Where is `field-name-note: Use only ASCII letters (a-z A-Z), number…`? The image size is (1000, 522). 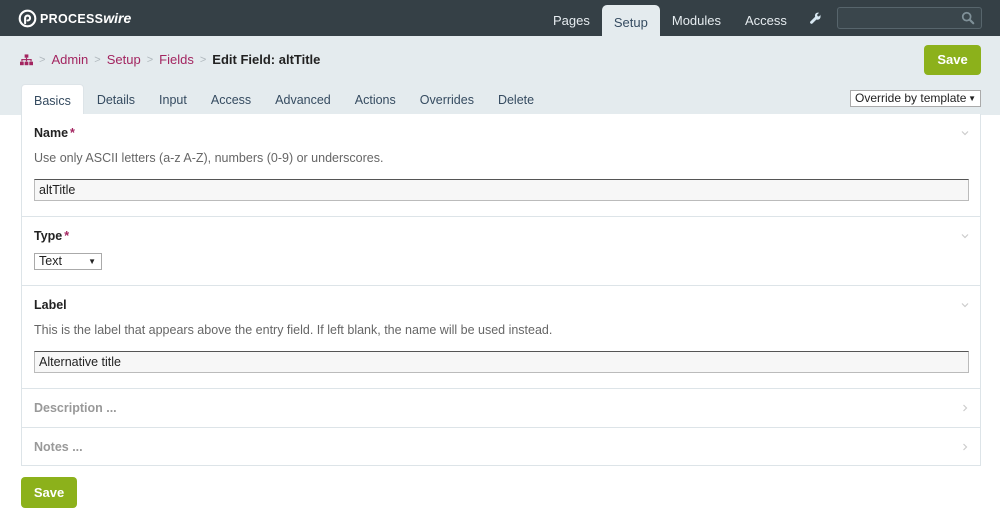 field-name-note: Use only ASCII letters (a-z A-Z), number… is located at coordinates (209, 158).